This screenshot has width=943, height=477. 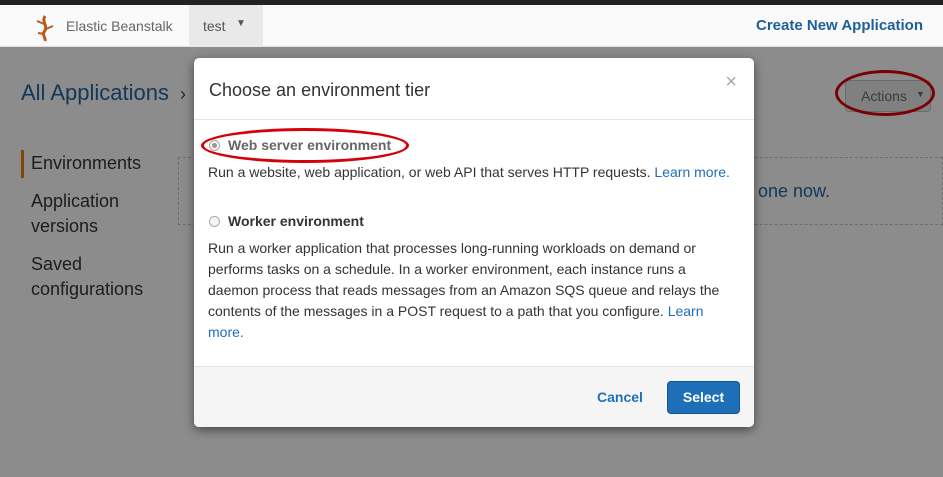 What do you see at coordinates (839, 25) in the screenshot?
I see `create-new-application-link: Create New Application` at bounding box center [839, 25].